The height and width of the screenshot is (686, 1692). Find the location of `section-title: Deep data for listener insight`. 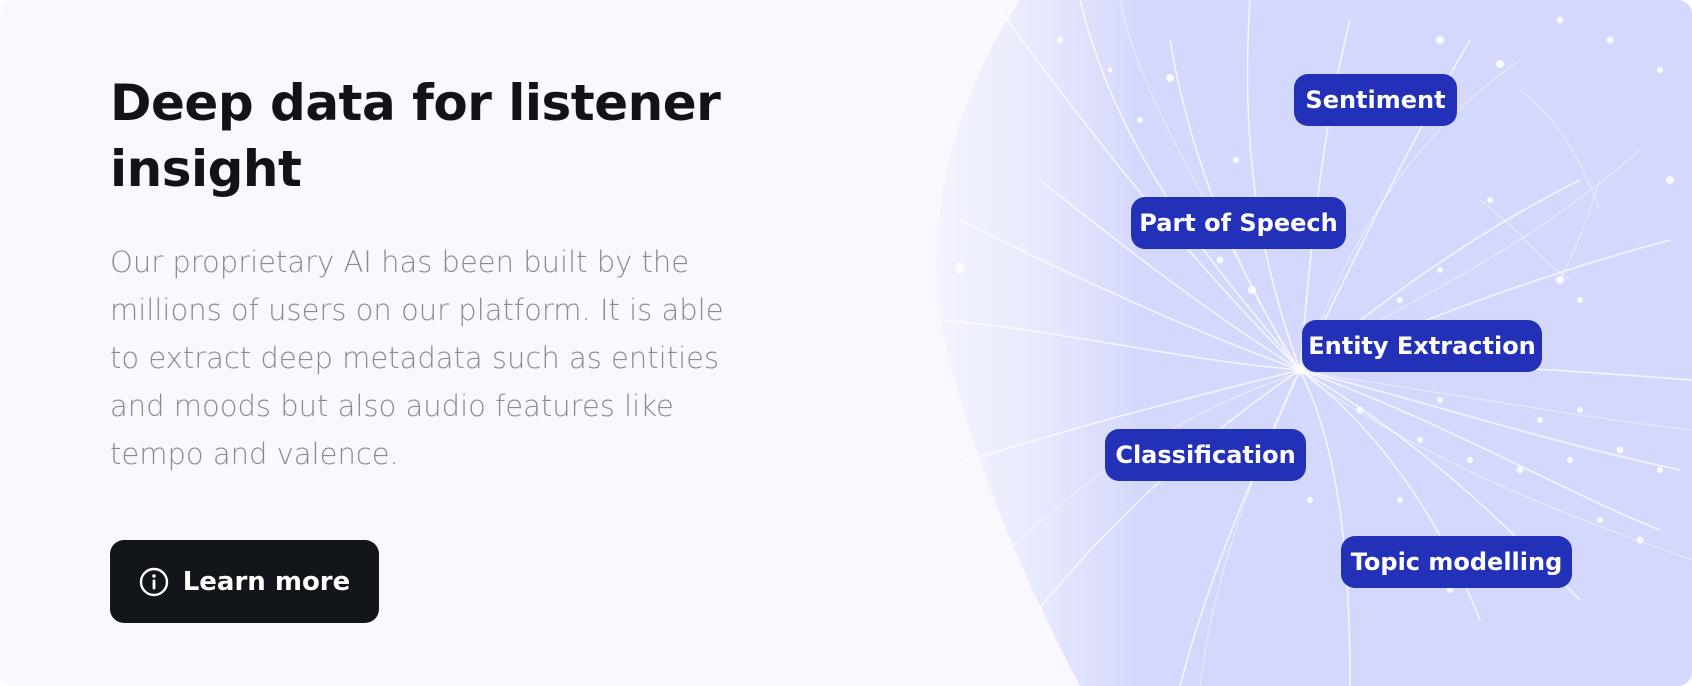

section-title: Deep data for listener insight is located at coordinates (415, 136).